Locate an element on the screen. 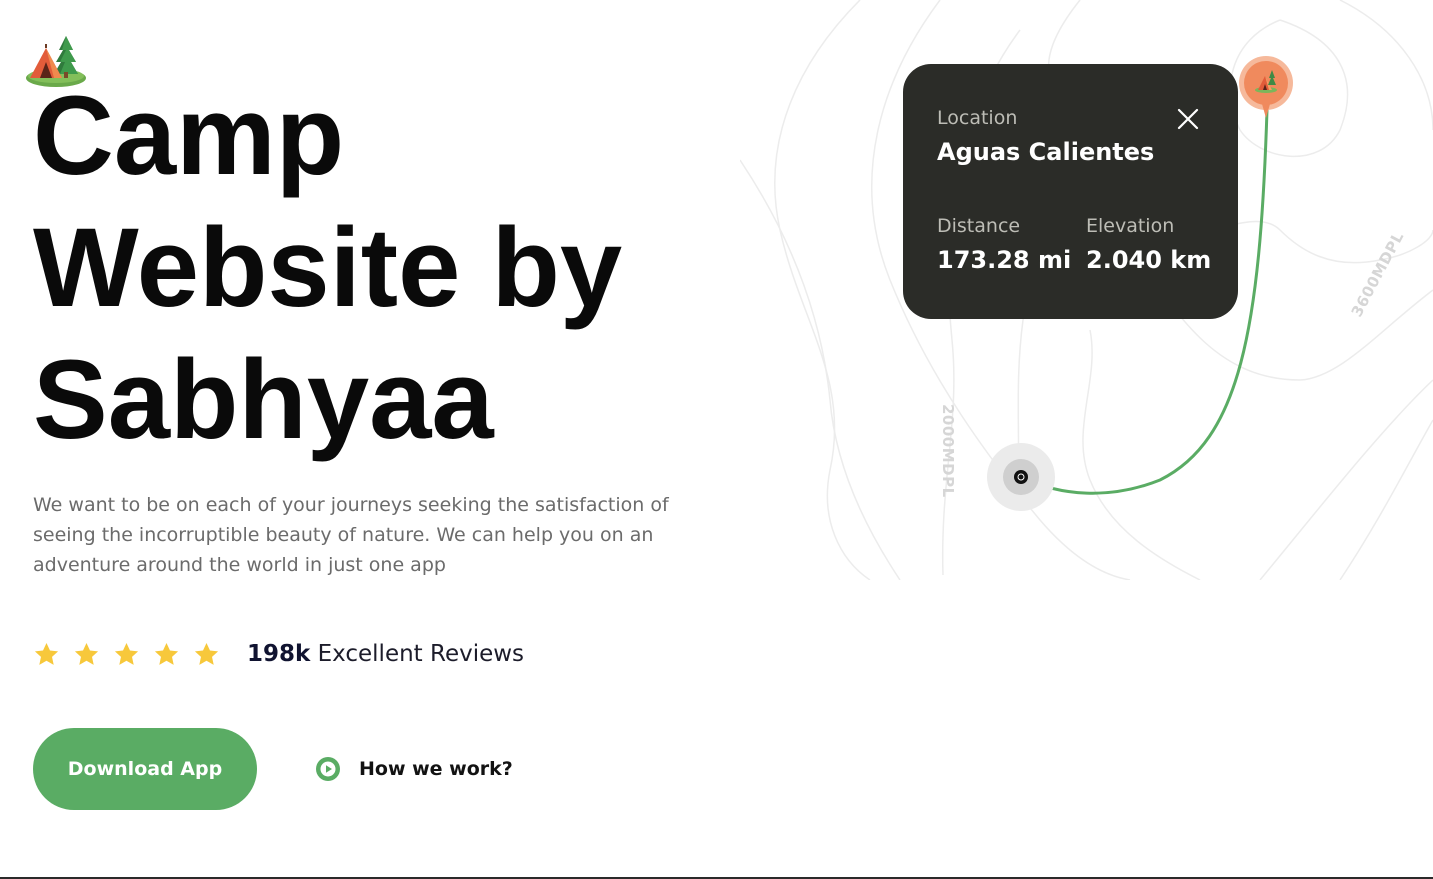 The image size is (1433, 879). distance-value: 173.28 mi is located at coordinates (1004, 260).